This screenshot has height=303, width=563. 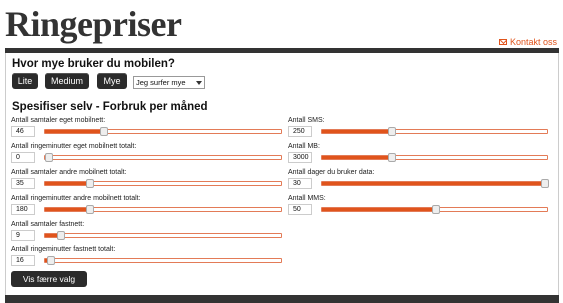 What do you see at coordinates (23, 157) in the screenshot?
I see `field-input: 0` at bounding box center [23, 157].